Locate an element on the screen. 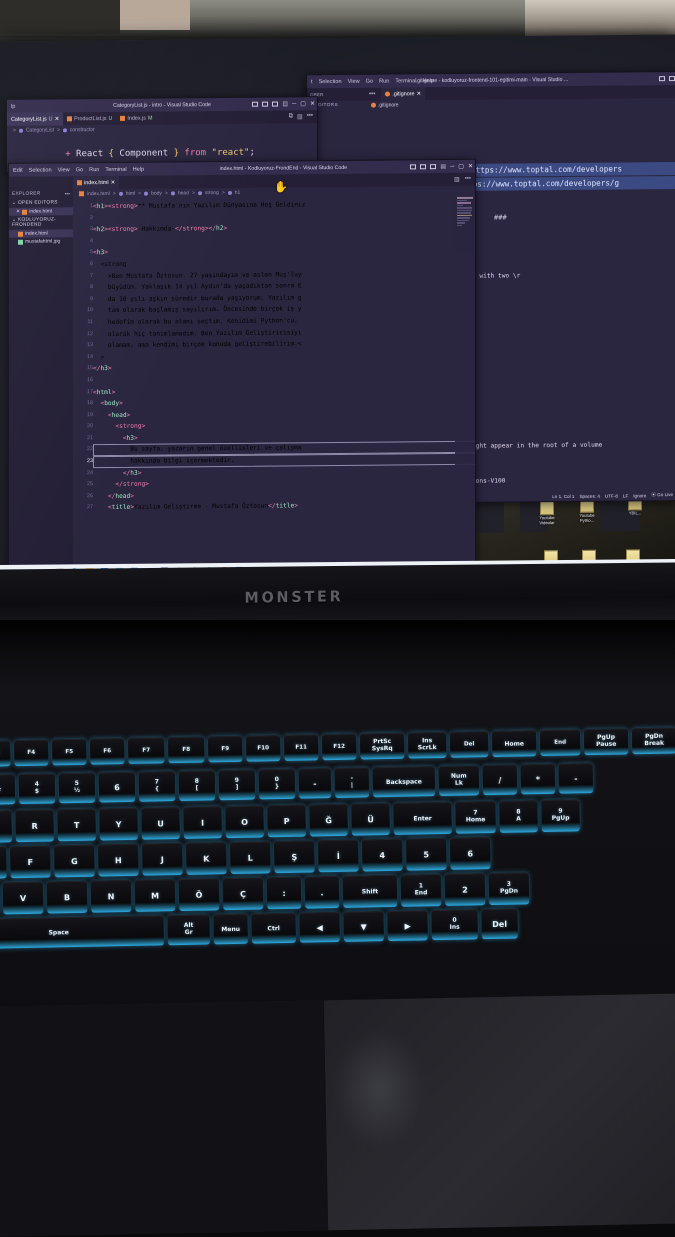 This screenshot has width=675, height=1237. key-: Ş is located at coordinates (294, 857).